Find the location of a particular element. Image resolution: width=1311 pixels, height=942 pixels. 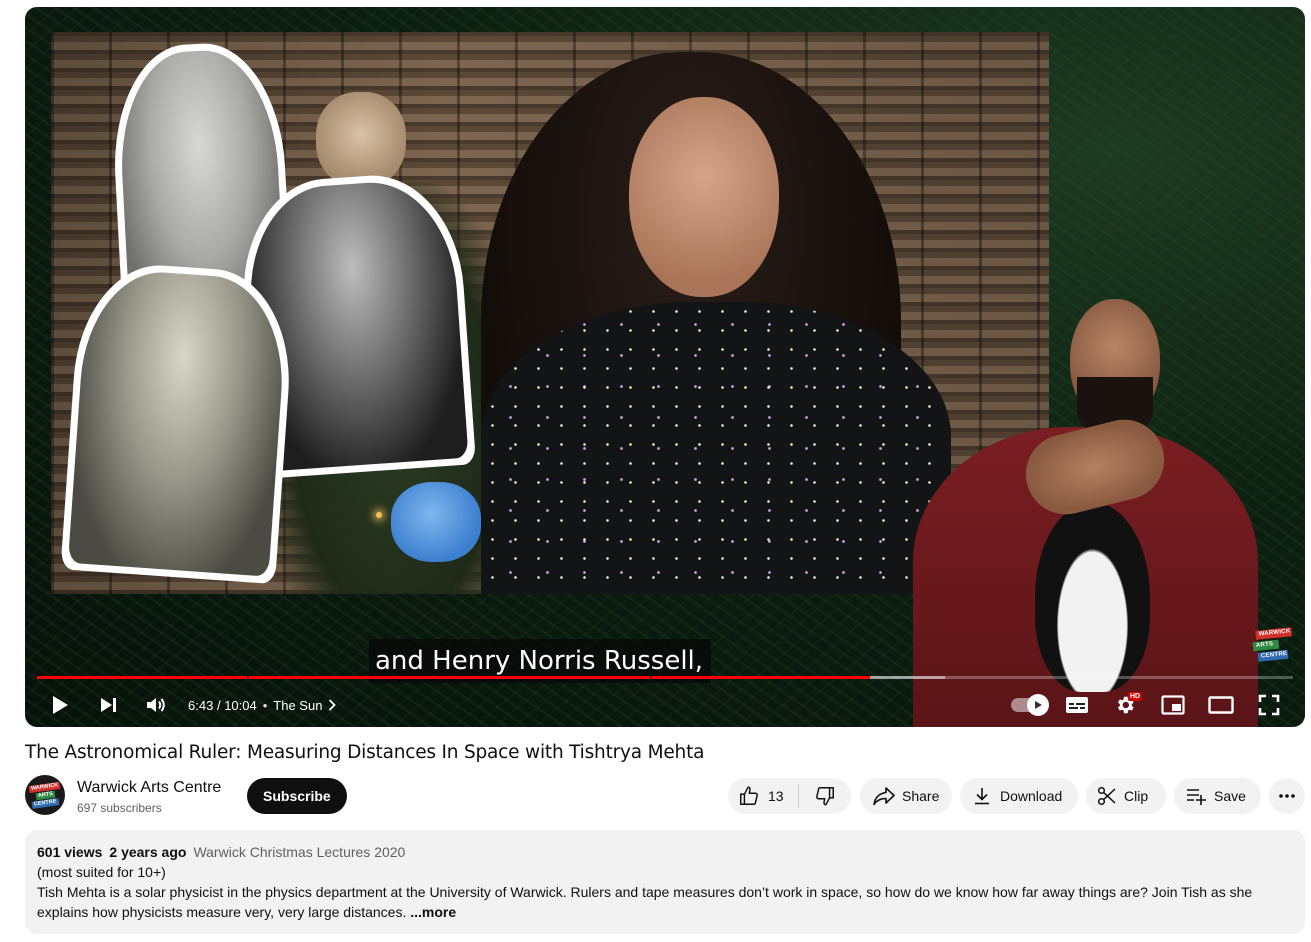

thumbs-down-icon is located at coordinates (824, 796).